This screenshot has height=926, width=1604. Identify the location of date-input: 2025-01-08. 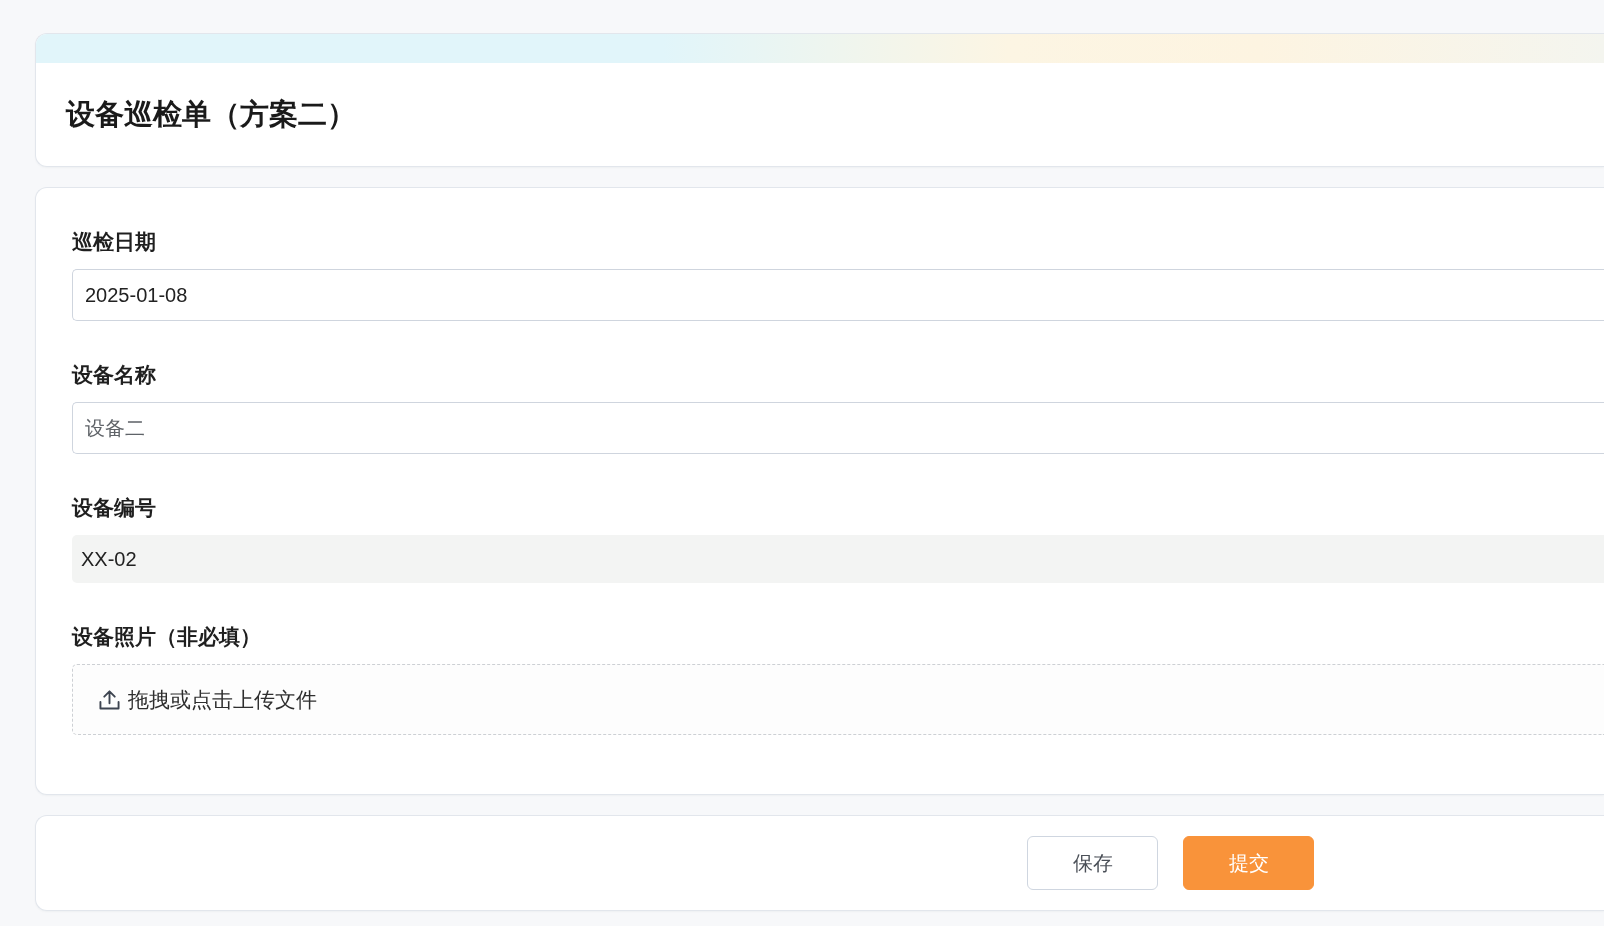
(838, 295).